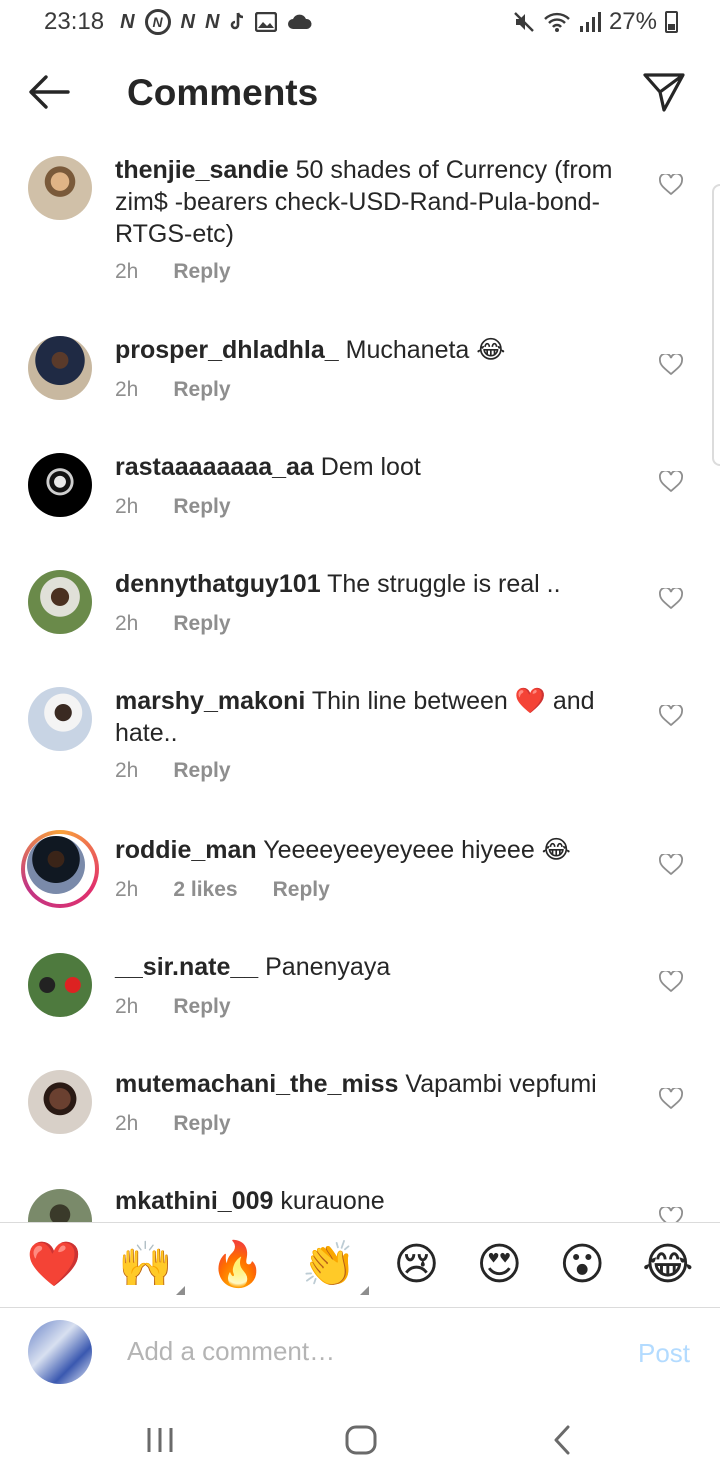 The height and width of the screenshot is (1480, 720). What do you see at coordinates (590, 22) in the screenshot?
I see `signal-icon` at bounding box center [590, 22].